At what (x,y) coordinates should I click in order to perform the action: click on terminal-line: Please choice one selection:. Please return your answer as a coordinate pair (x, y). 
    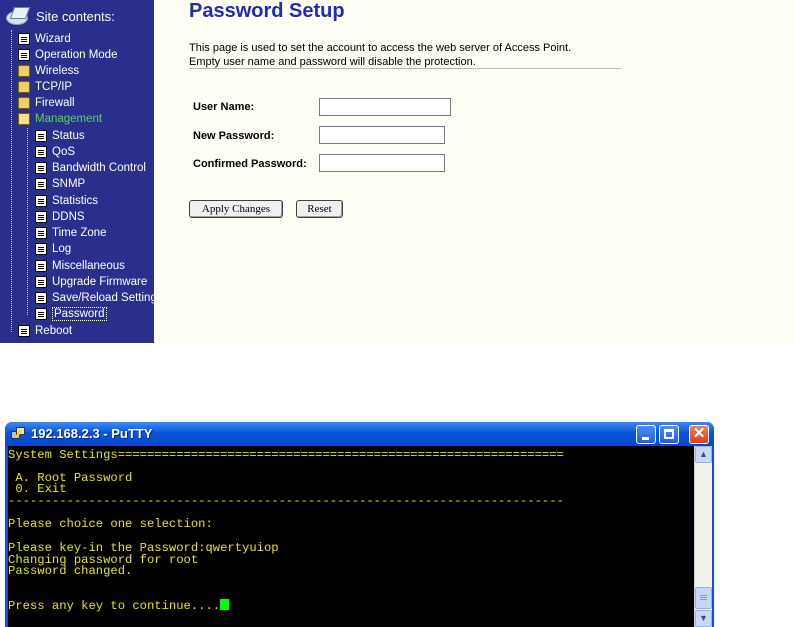
    Looking at the image, I should click on (110, 524).